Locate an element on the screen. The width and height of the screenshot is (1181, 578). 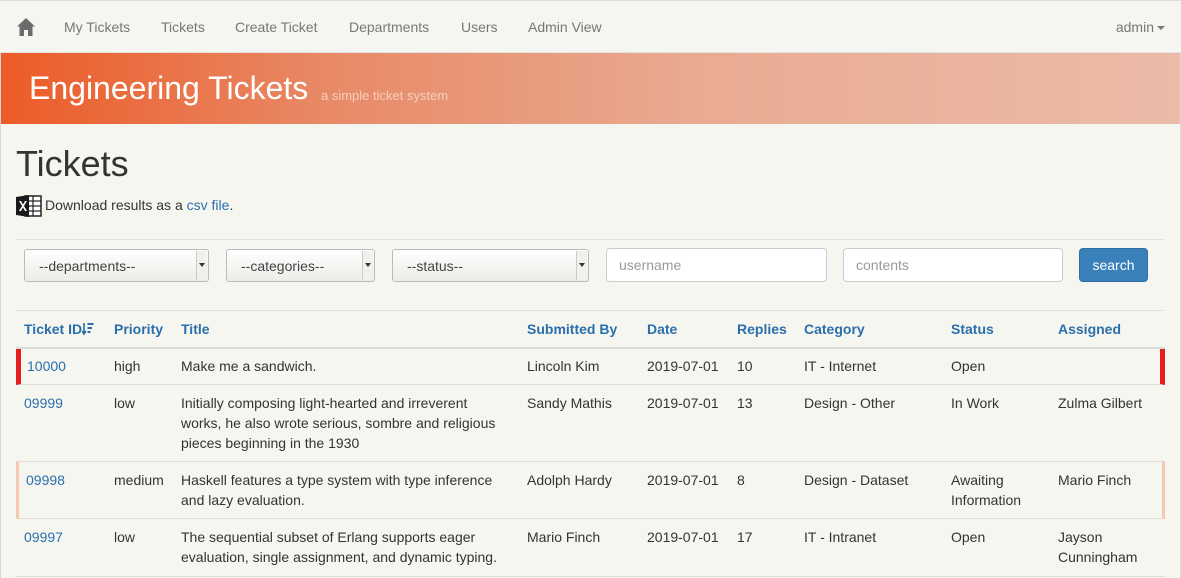
nav-create-ticket: Create Ticket is located at coordinates (276, 27).